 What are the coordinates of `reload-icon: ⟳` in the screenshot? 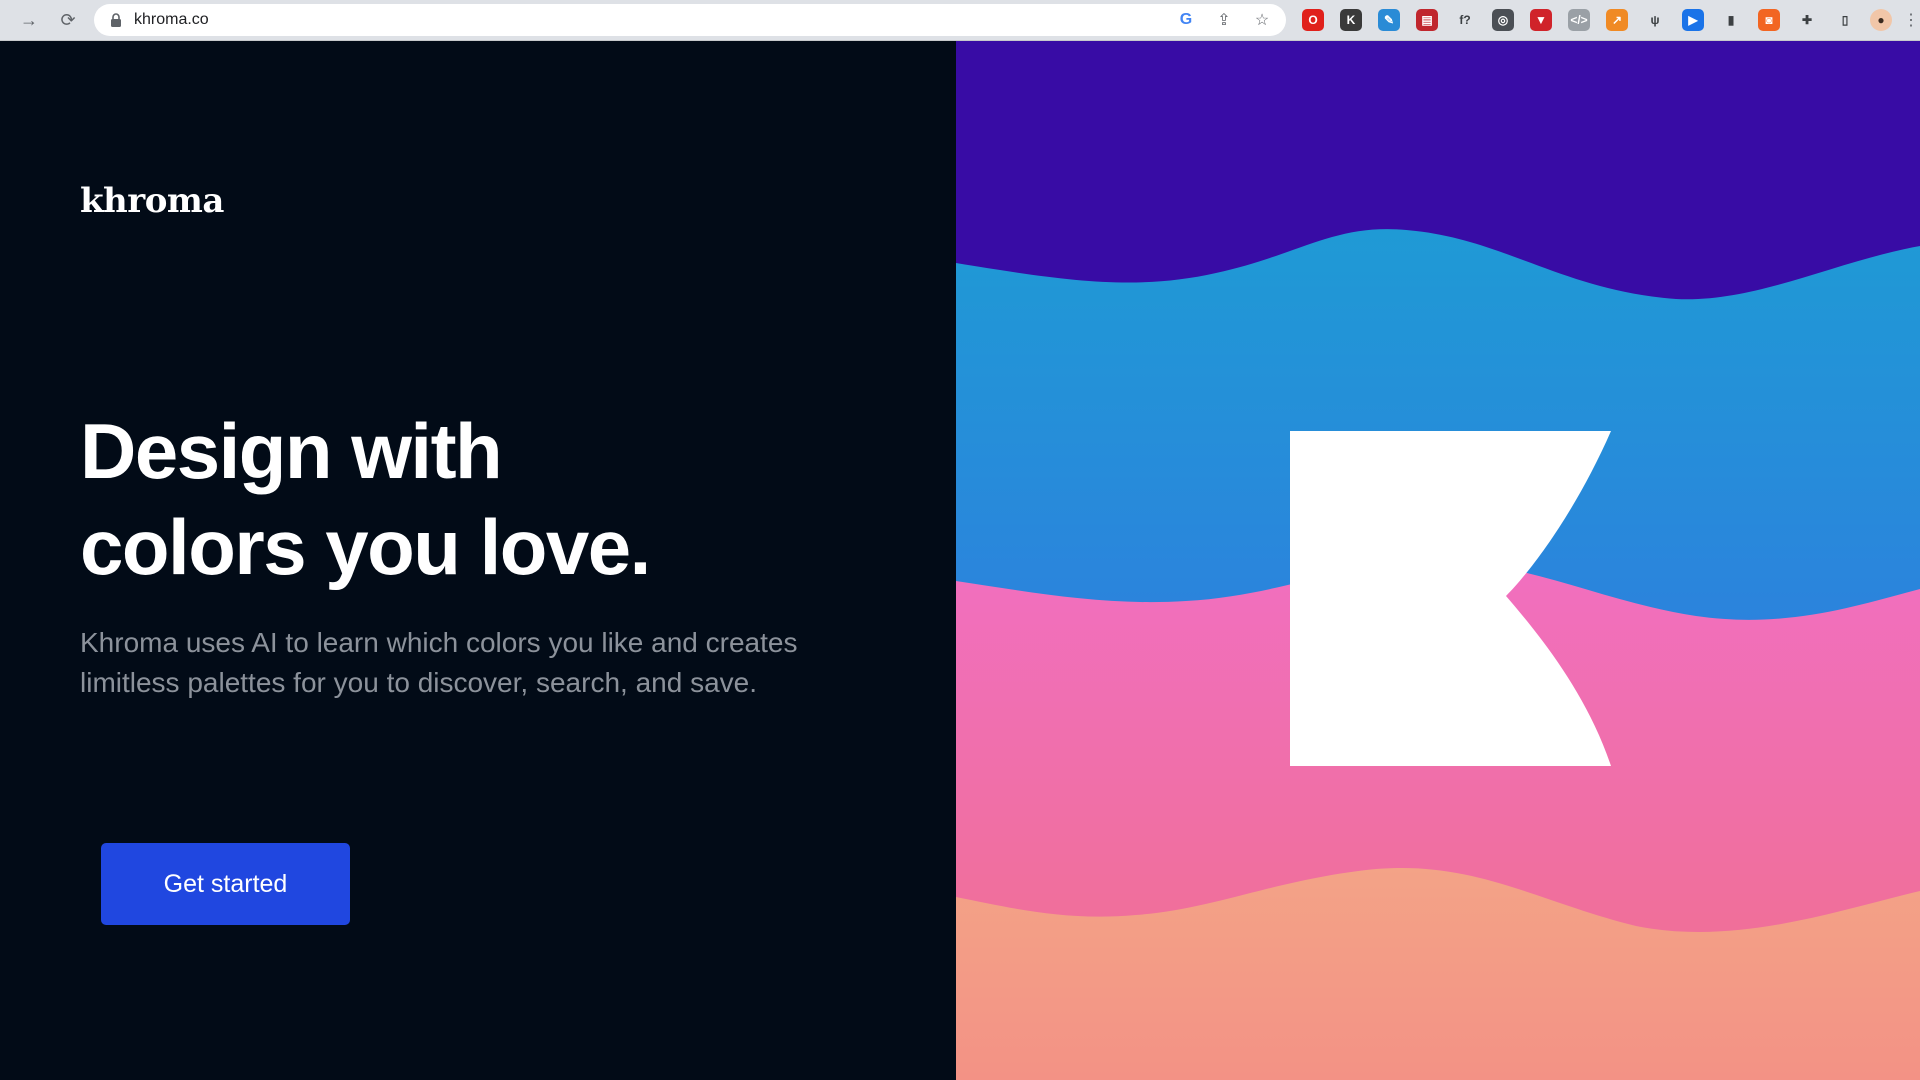 It's located at (68, 20).